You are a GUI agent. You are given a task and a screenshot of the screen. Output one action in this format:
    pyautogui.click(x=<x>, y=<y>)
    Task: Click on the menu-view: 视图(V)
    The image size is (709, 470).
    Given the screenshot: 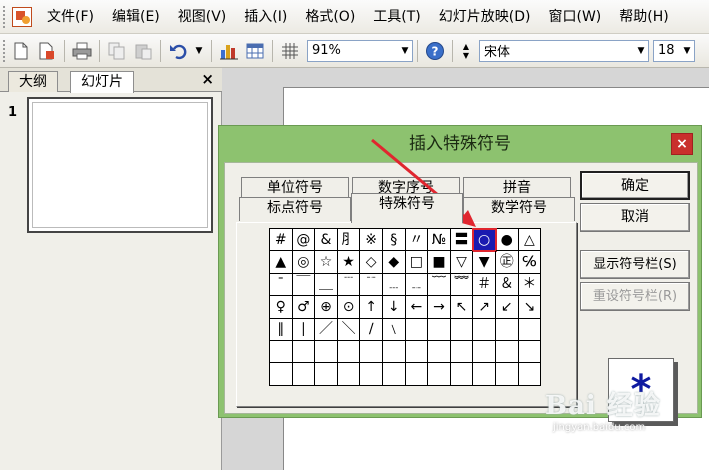 What is the action you would take?
    pyautogui.click(x=202, y=17)
    